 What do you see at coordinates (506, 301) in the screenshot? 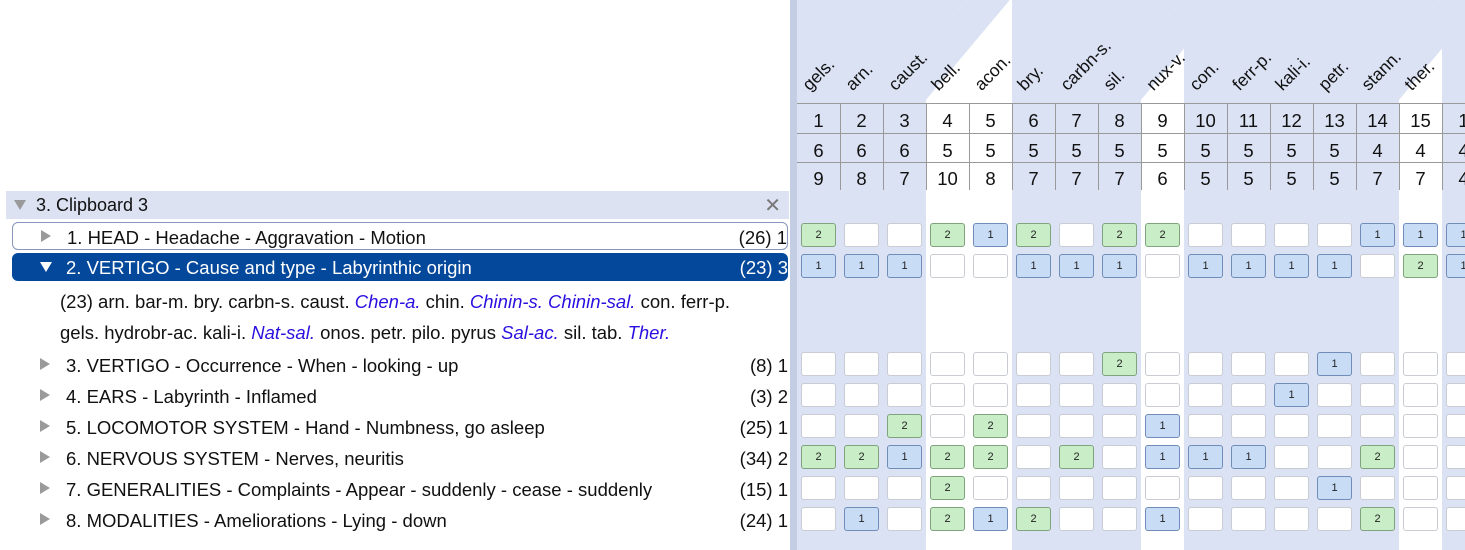
I see `remedy-link: Chinin-s.` at bounding box center [506, 301].